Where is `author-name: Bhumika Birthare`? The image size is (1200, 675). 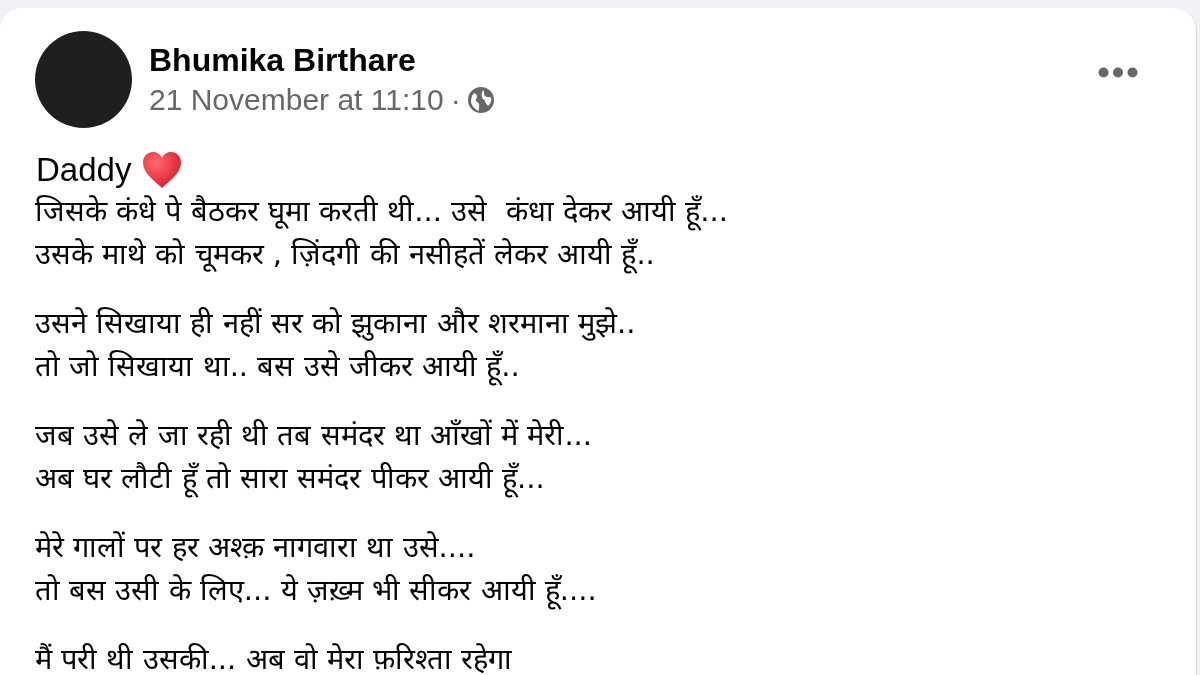 author-name: Bhumika Birthare is located at coordinates (282, 60).